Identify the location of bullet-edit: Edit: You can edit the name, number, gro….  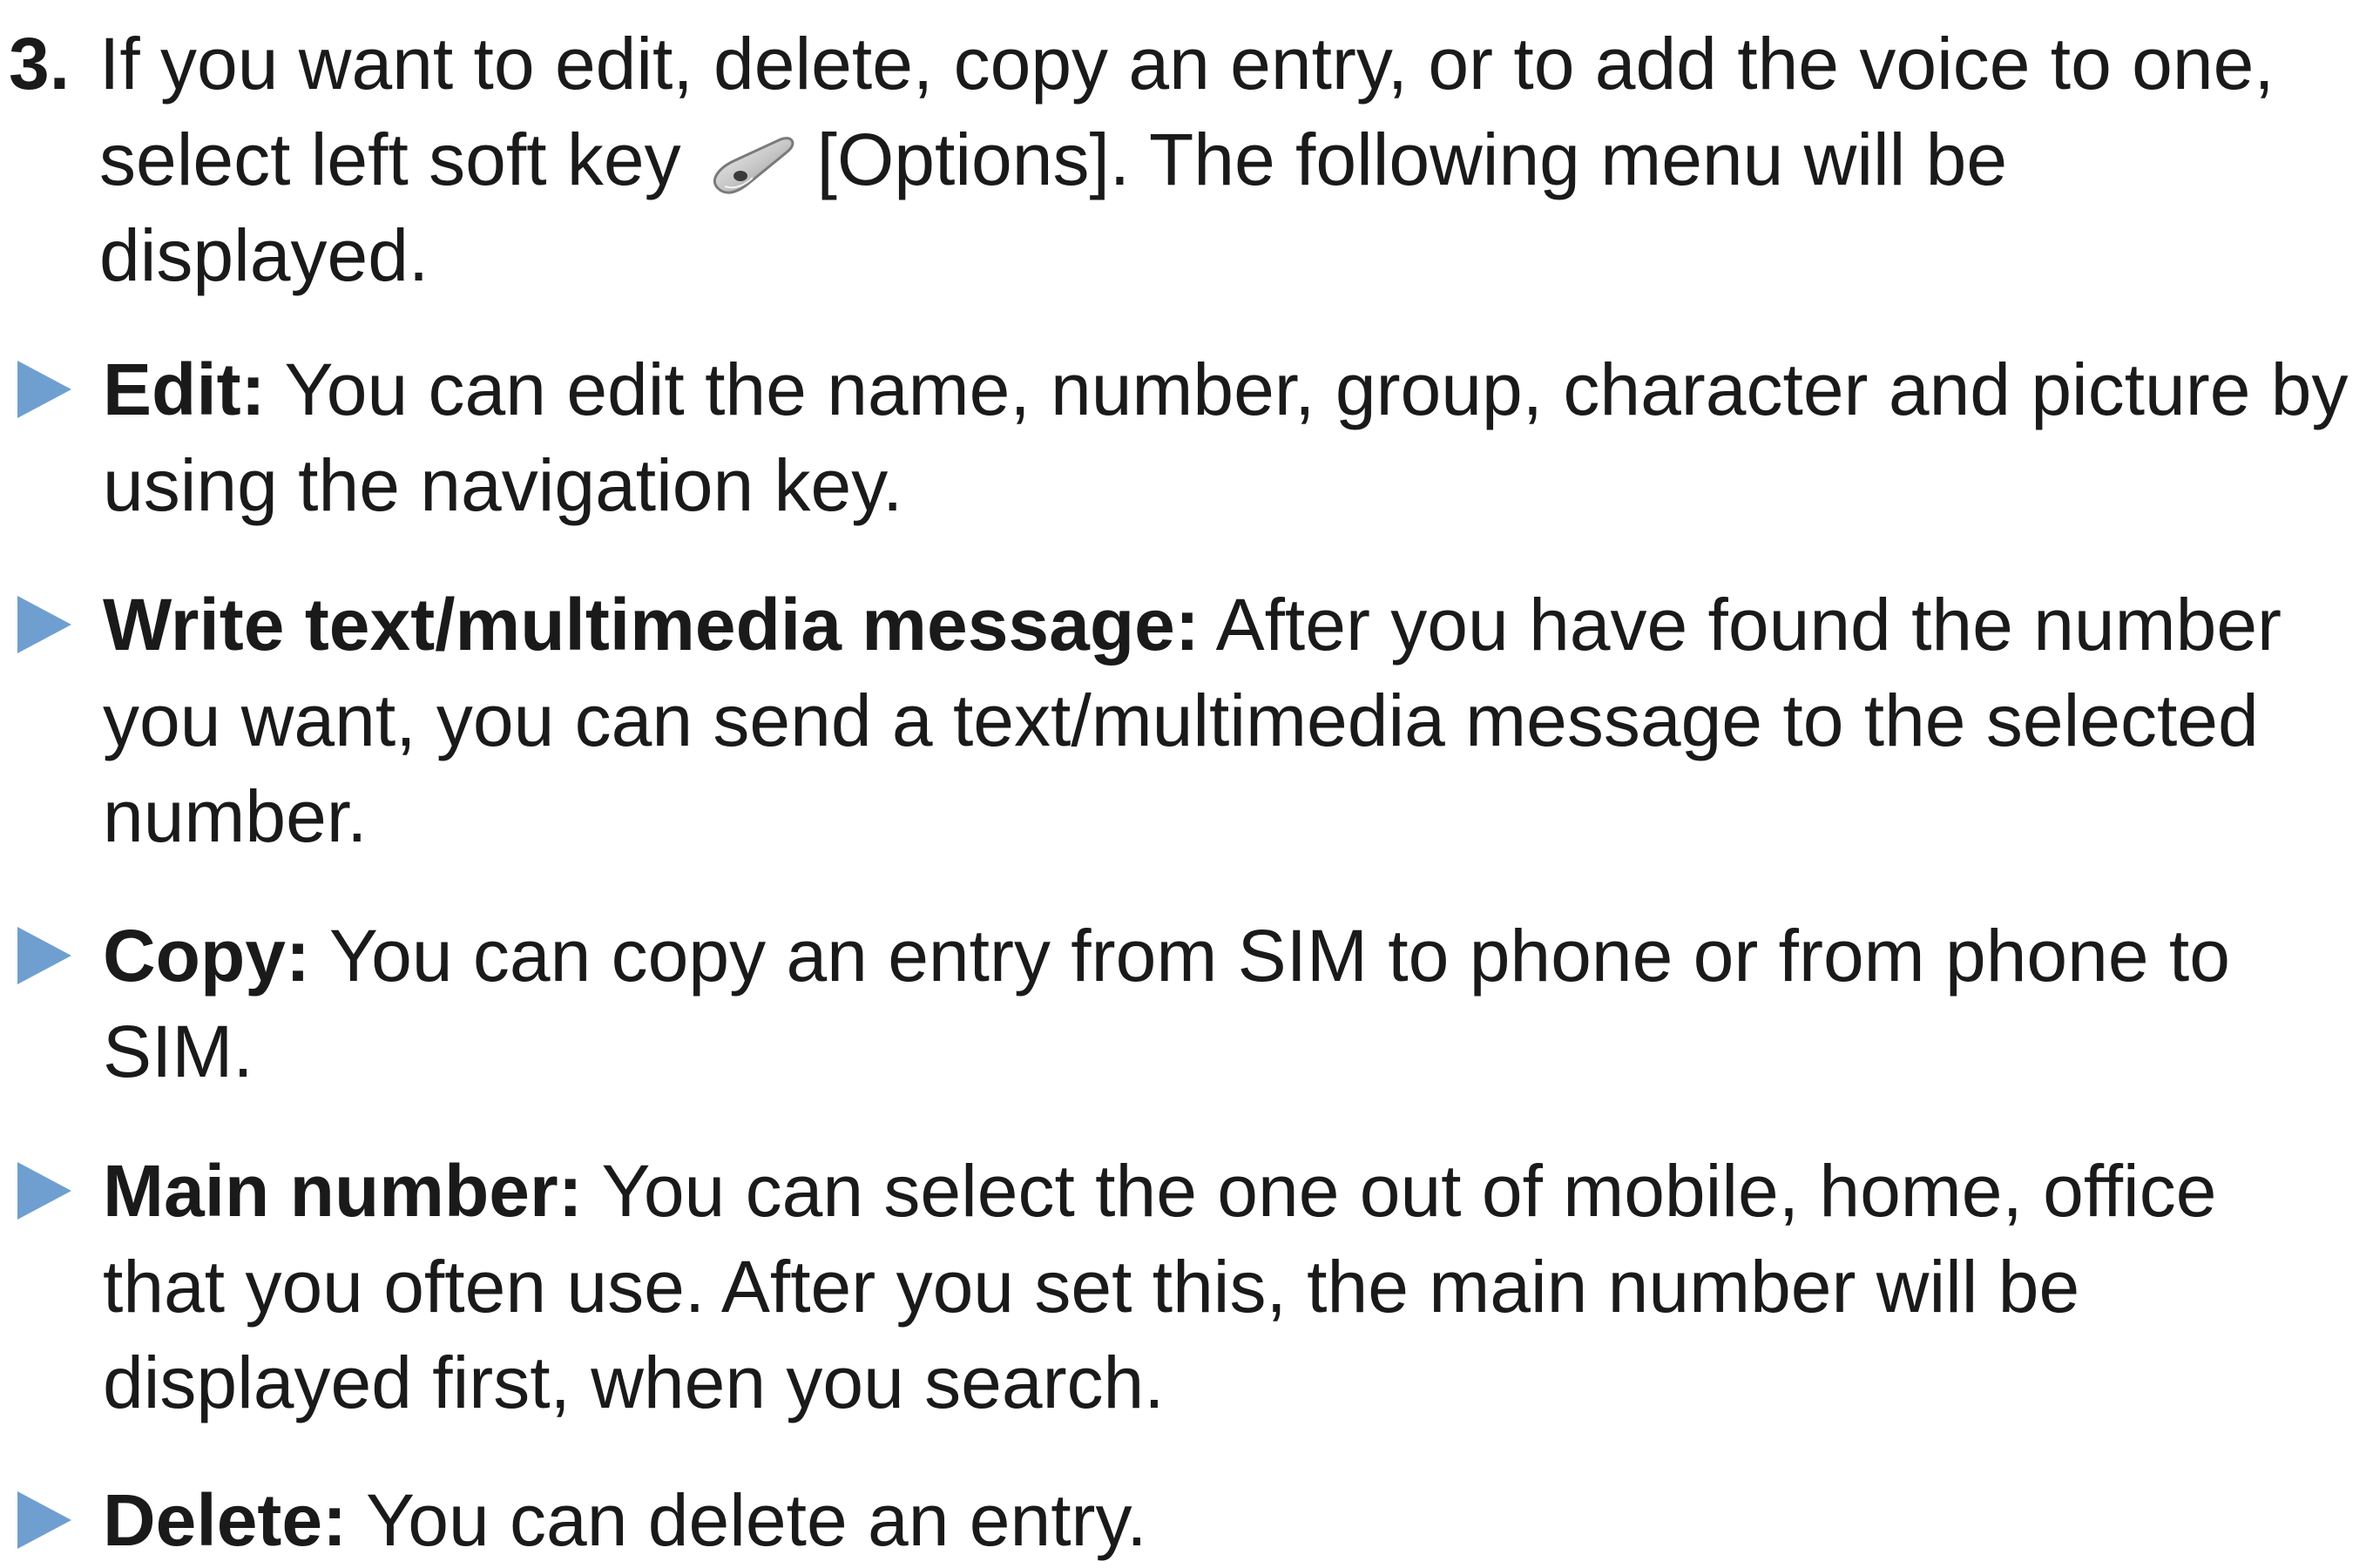
(1184, 437).